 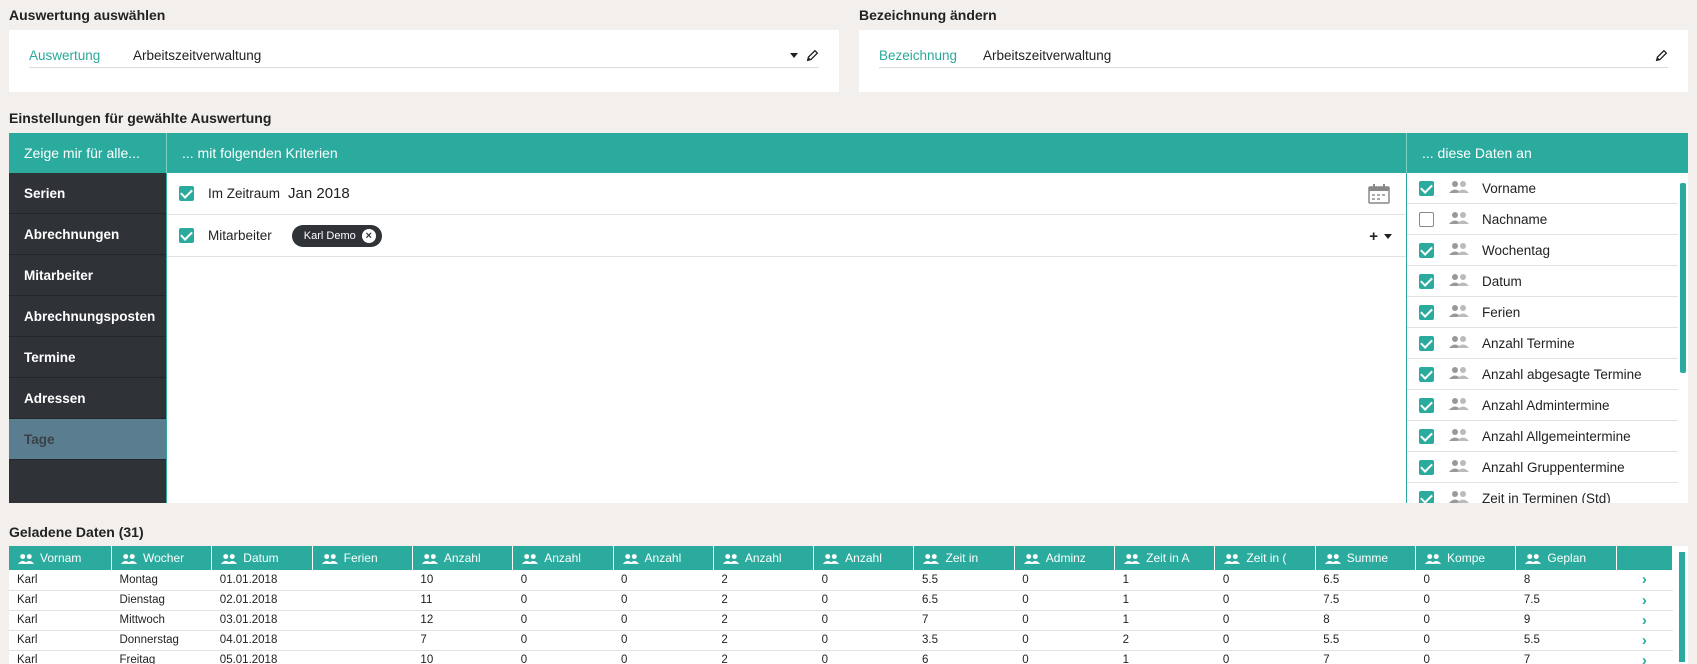 I want to click on field-item: Nachname, so click(x=1547, y=219).